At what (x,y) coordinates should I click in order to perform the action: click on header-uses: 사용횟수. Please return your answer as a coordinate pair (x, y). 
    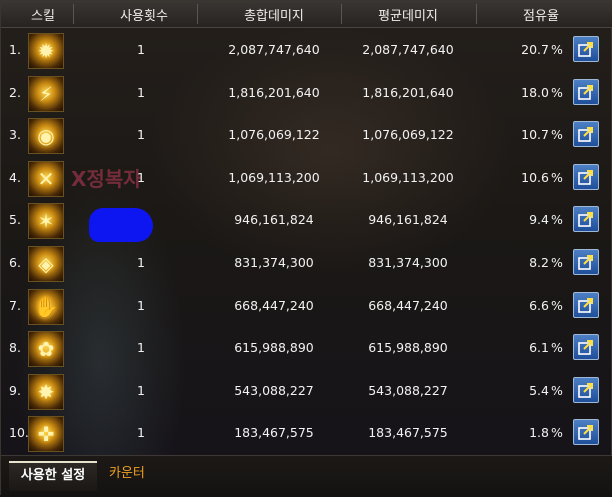
    Looking at the image, I should click on (144, 16).